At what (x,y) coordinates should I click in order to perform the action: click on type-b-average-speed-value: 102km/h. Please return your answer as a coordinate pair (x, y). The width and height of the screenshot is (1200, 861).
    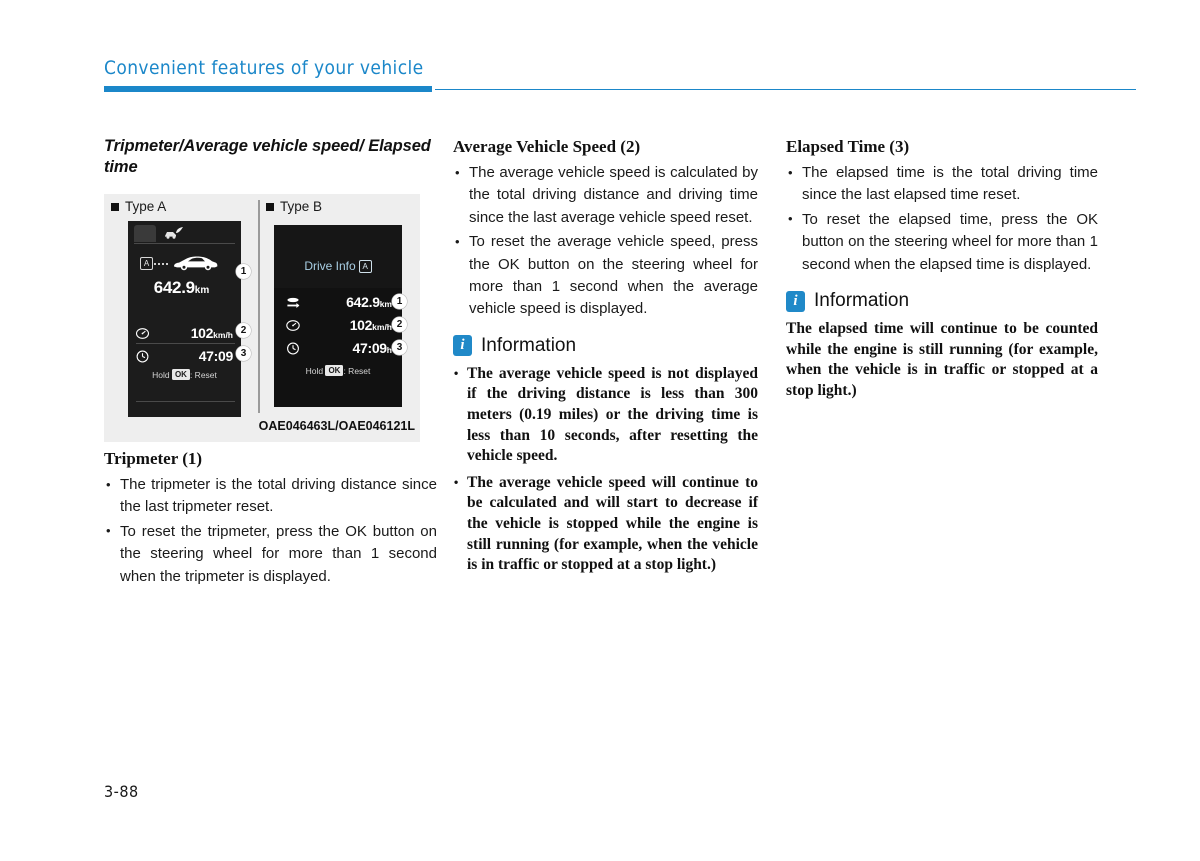
    Looking at the image, I should click on (371, 326).